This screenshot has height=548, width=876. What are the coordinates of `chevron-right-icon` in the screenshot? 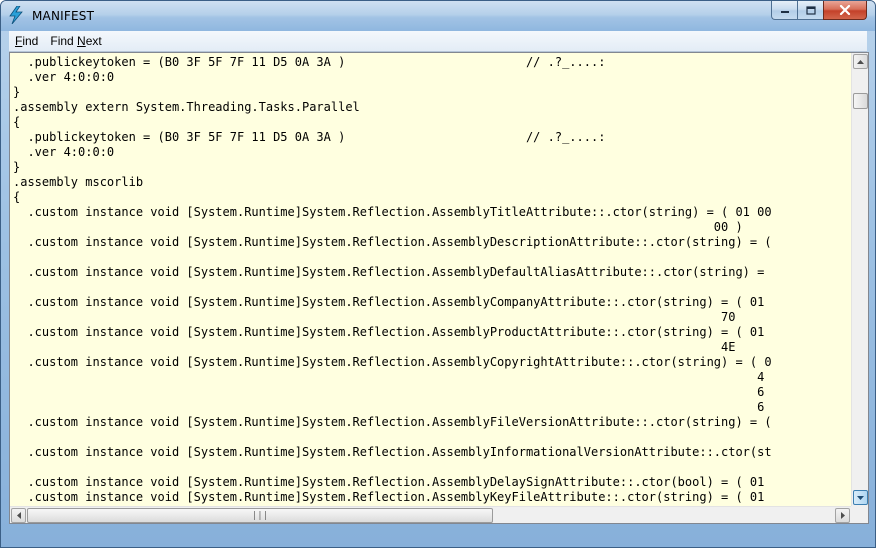 It's located at (842, 515).